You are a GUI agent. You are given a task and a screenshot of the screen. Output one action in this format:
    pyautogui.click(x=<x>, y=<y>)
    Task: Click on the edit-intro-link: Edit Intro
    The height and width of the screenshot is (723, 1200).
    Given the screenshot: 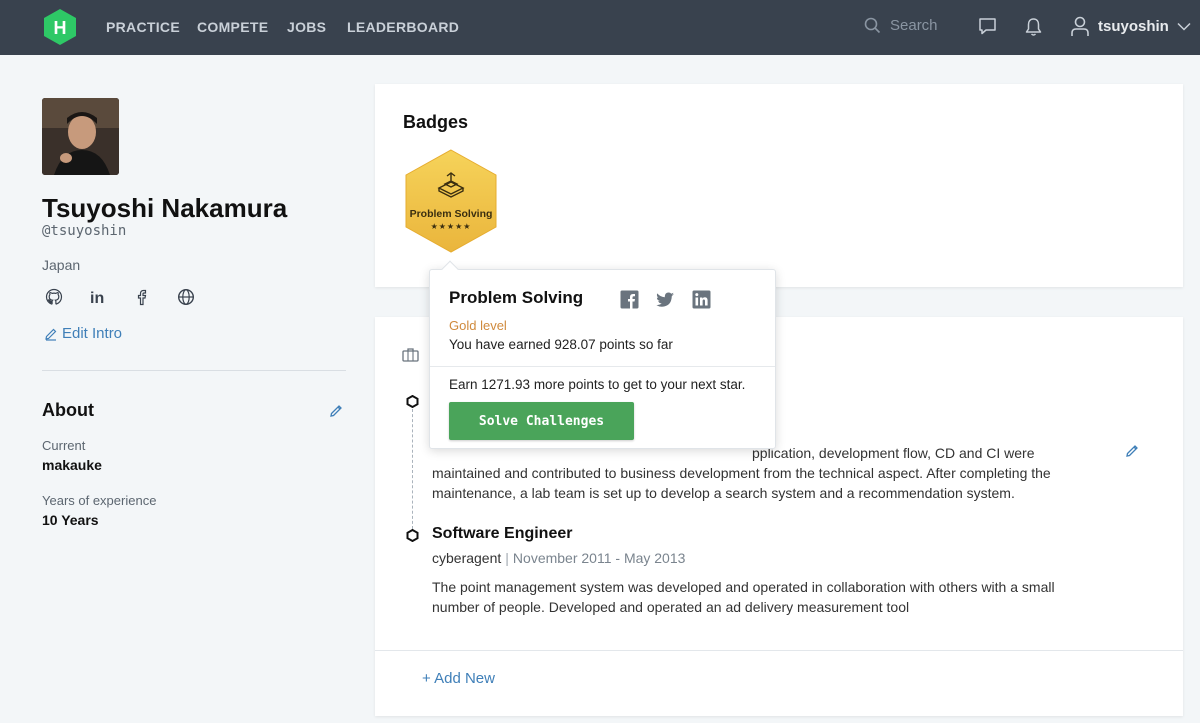 What is the action you would take?
    pyautogui.click(x=83, y=333)
    